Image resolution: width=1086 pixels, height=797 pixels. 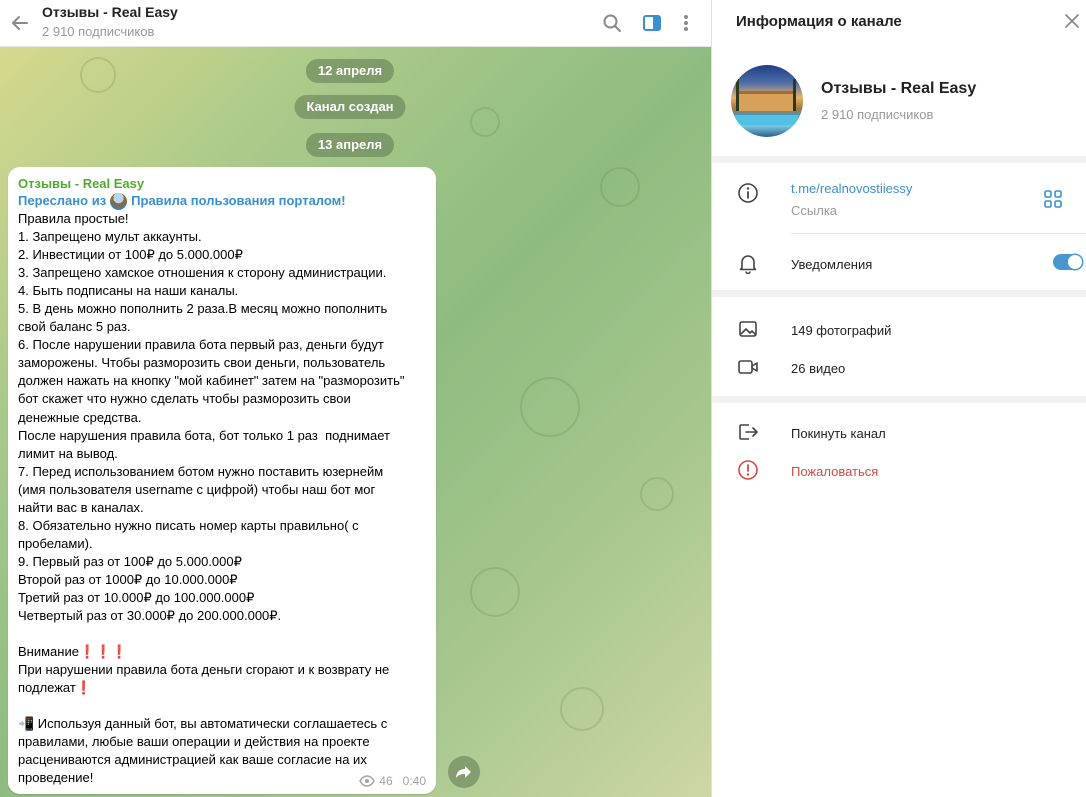 I want to click on more-vertical-icon, so click(x=686, y=23).